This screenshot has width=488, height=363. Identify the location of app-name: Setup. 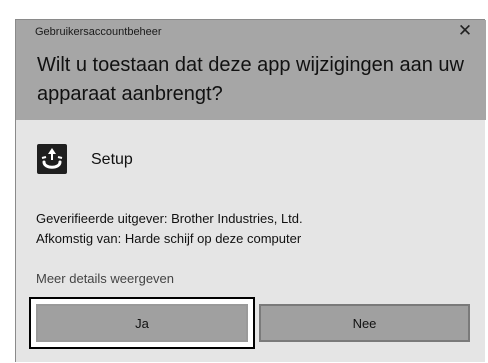
(112, 159).